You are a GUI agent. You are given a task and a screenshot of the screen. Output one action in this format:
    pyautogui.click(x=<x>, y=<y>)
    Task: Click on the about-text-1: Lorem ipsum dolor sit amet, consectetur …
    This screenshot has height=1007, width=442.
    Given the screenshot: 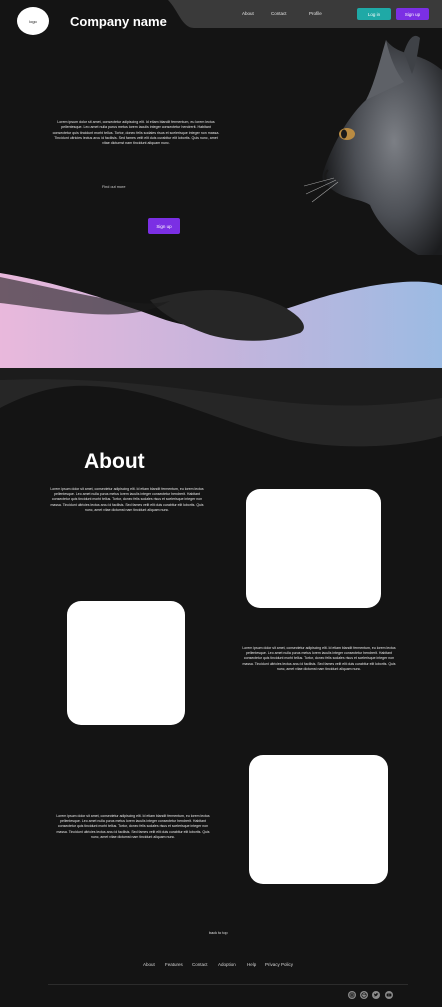 What is the action you would take?
    pyautogui.click(x=127, y=499)
    